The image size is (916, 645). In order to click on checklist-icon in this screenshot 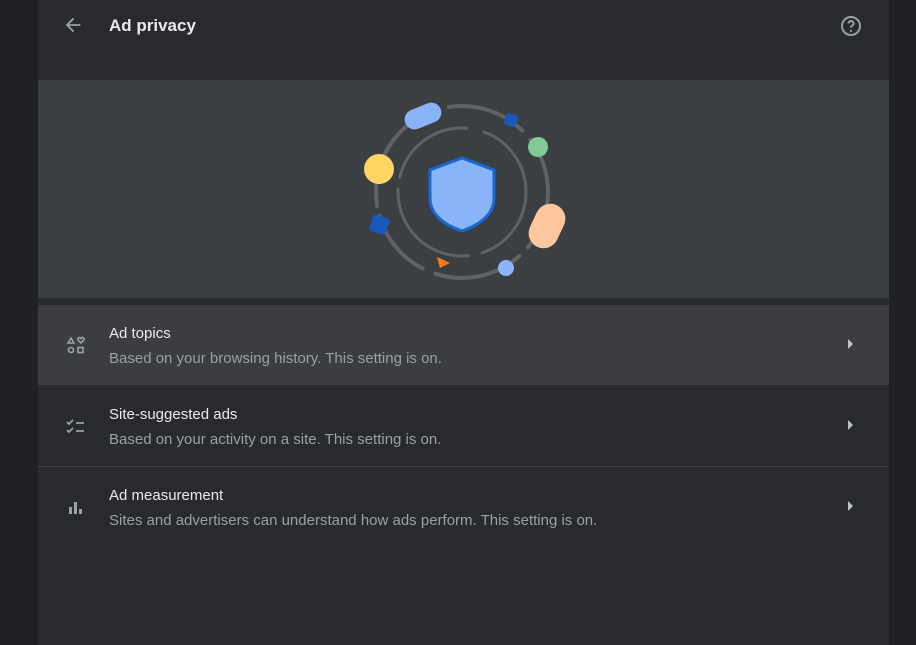, I will do `click(75, 426)`.